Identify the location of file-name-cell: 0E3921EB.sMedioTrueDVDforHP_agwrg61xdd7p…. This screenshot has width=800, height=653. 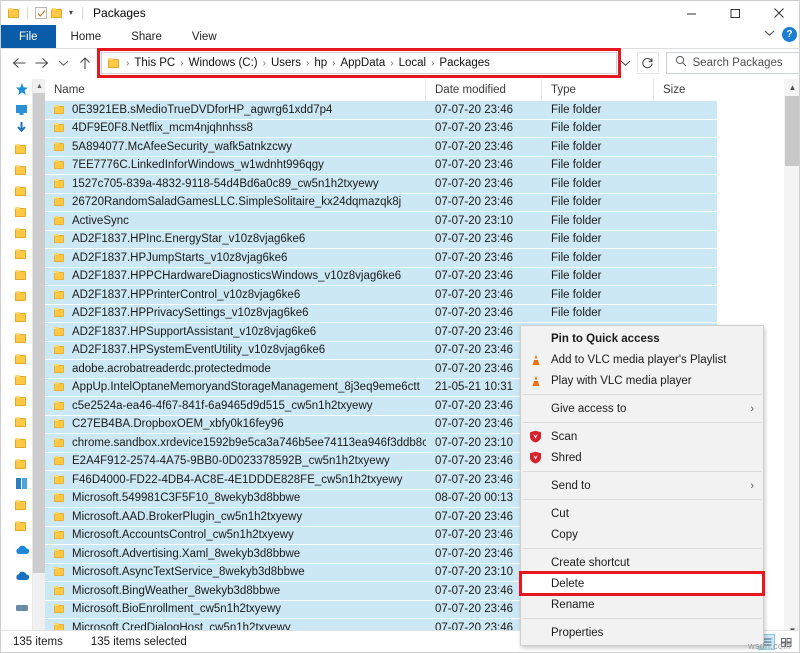
(235, 110).